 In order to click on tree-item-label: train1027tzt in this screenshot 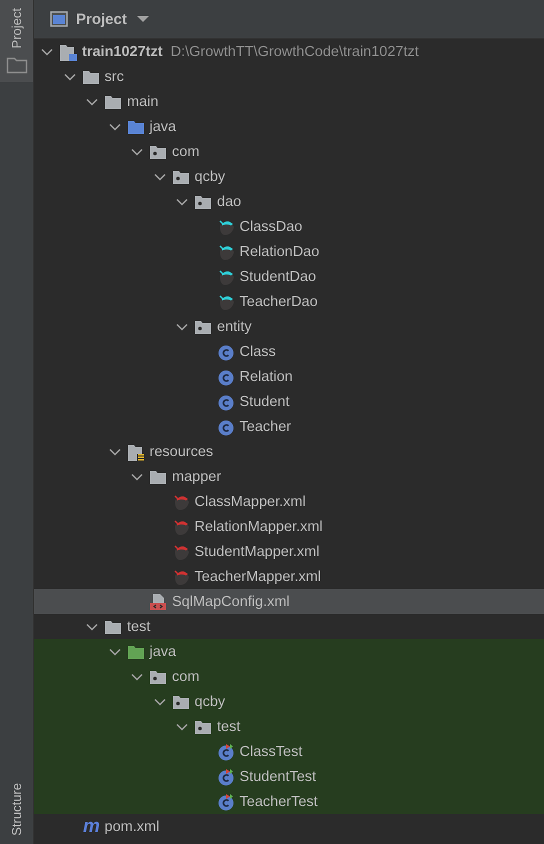, I will do `click(122, 52)`.